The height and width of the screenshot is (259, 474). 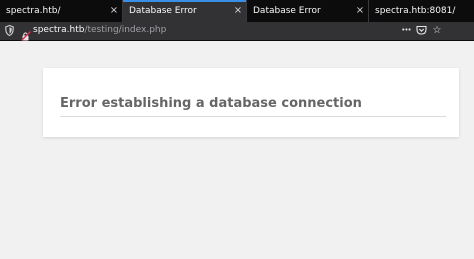 I want to click on insecure-lock-icon, so click(x=26, y=33).